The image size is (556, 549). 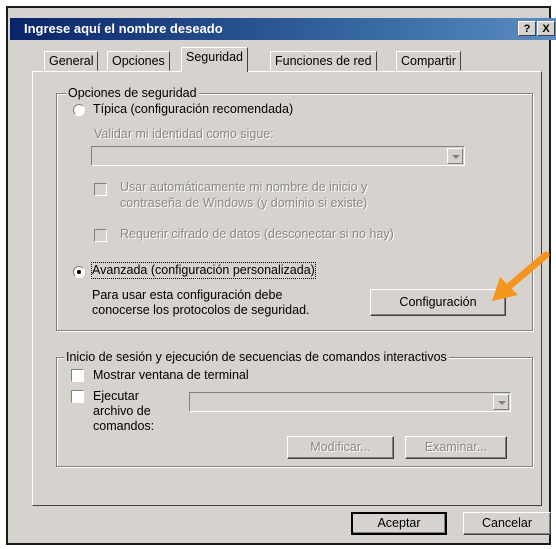 I want to click on show-terminal-label: Mostrar ventana de terminal, so click(x=171, y=375).